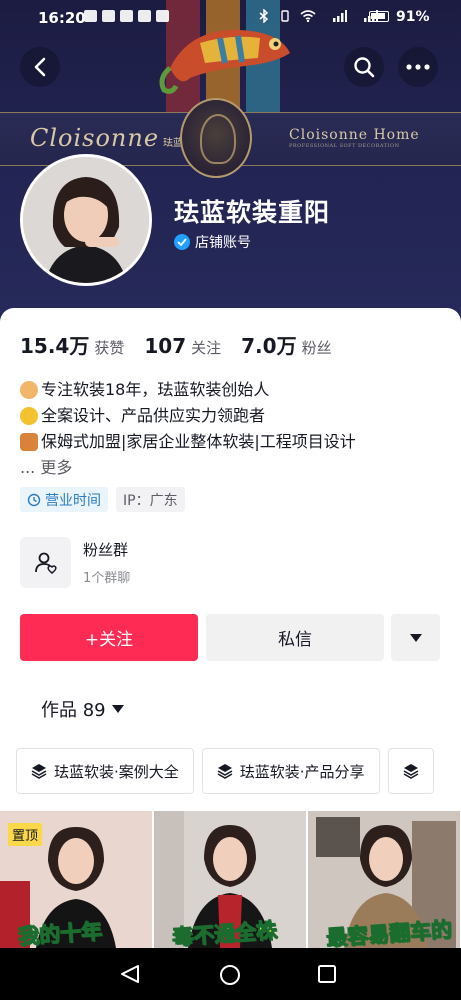 This screenshot has height=1000, width=461. Describe the element at coordinates (108, 16) in the screenshot. I see `wechat-icon` at that location.